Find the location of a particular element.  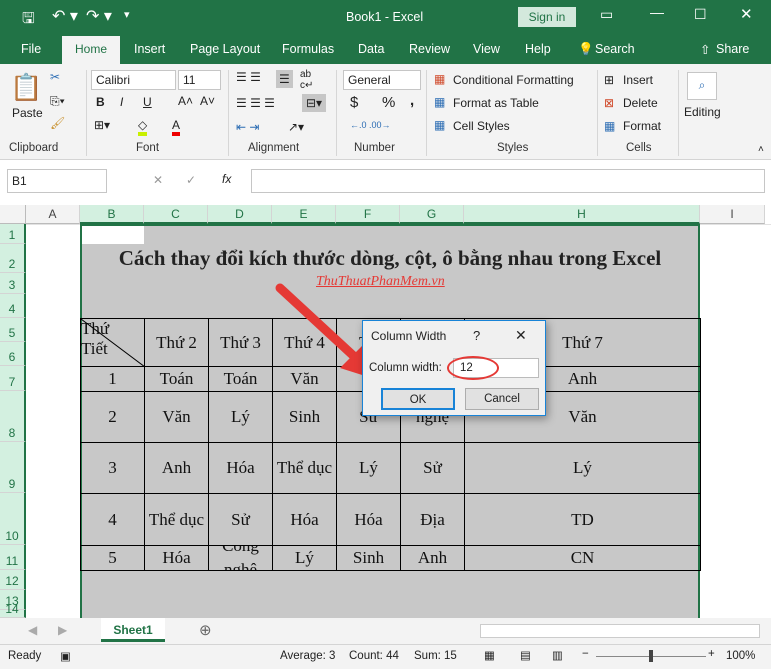

subject-cell: Công nghệ is located at coordinates (240, 558).